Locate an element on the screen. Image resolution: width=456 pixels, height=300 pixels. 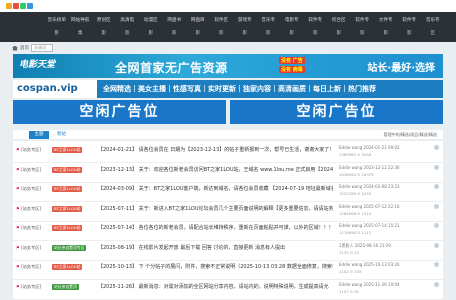
site-logo is located at coordinates (19, 6).